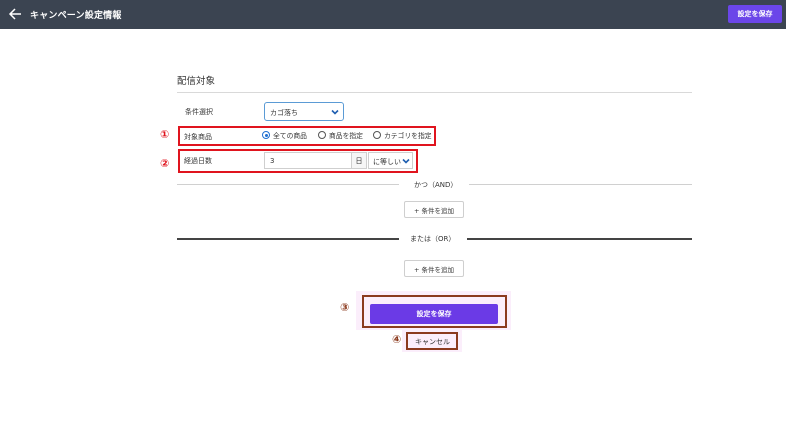  What do you see at coordinates (408, 136) in the screenshot?
I see `radio-specify-category-label: カテゴリを指定` at bounding box center [408, 136].